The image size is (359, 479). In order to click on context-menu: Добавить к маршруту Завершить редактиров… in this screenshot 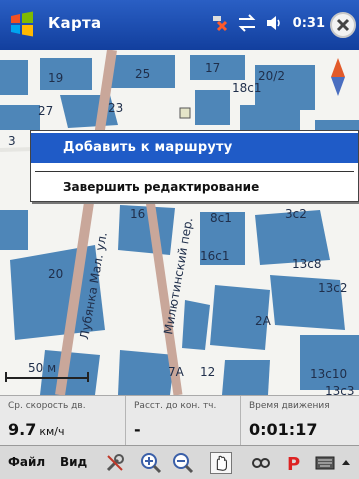, I will do `click(194, 166)`.